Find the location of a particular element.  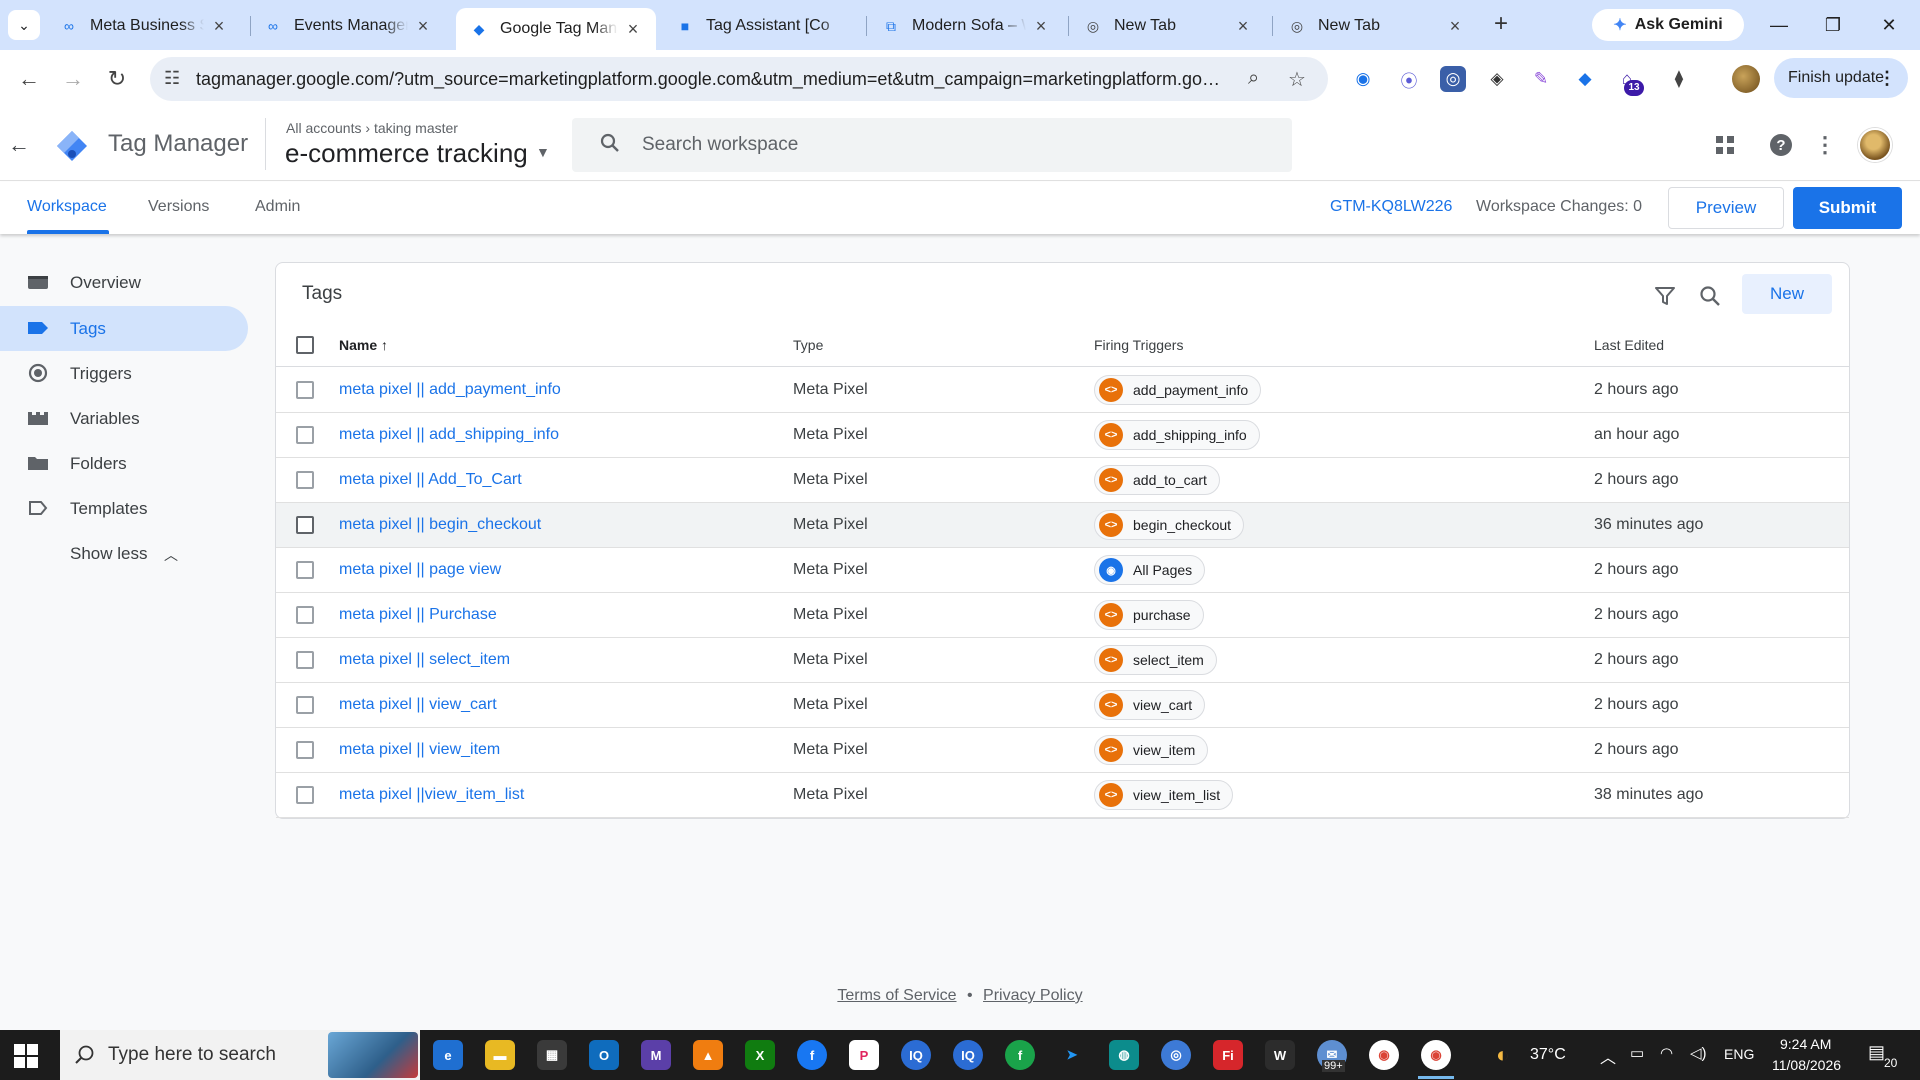

tag-name-link: meta pixel || select_item is located at coordinates (424, 660).